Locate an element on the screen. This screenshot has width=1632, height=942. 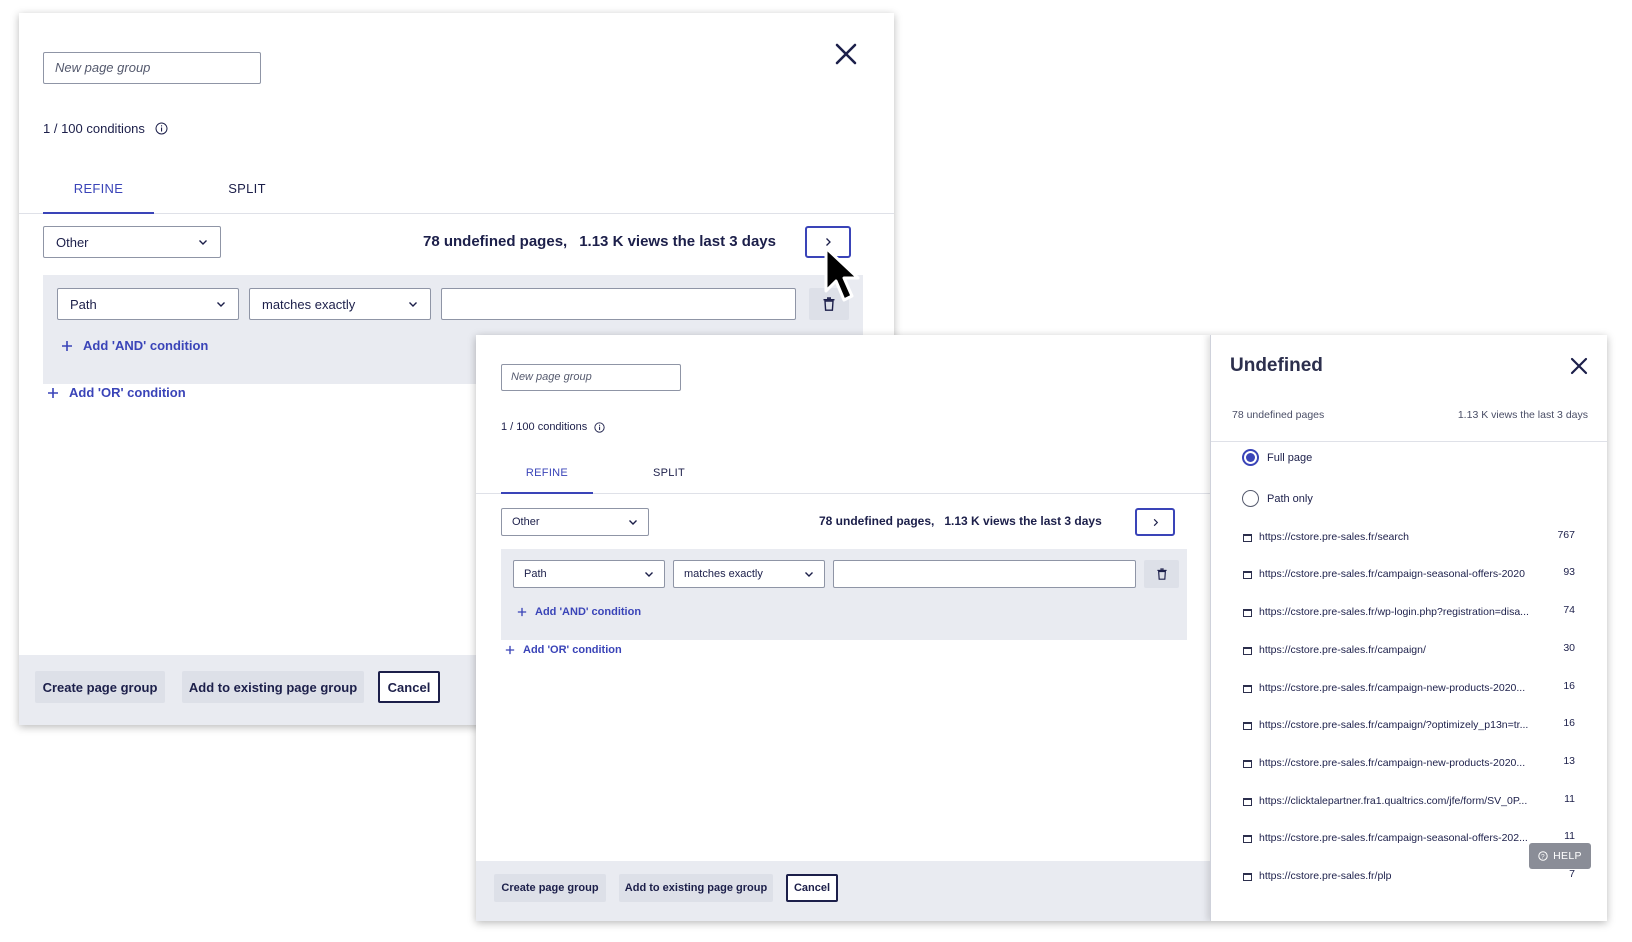
page-count: 30 is located at coordinates (1569, 648).